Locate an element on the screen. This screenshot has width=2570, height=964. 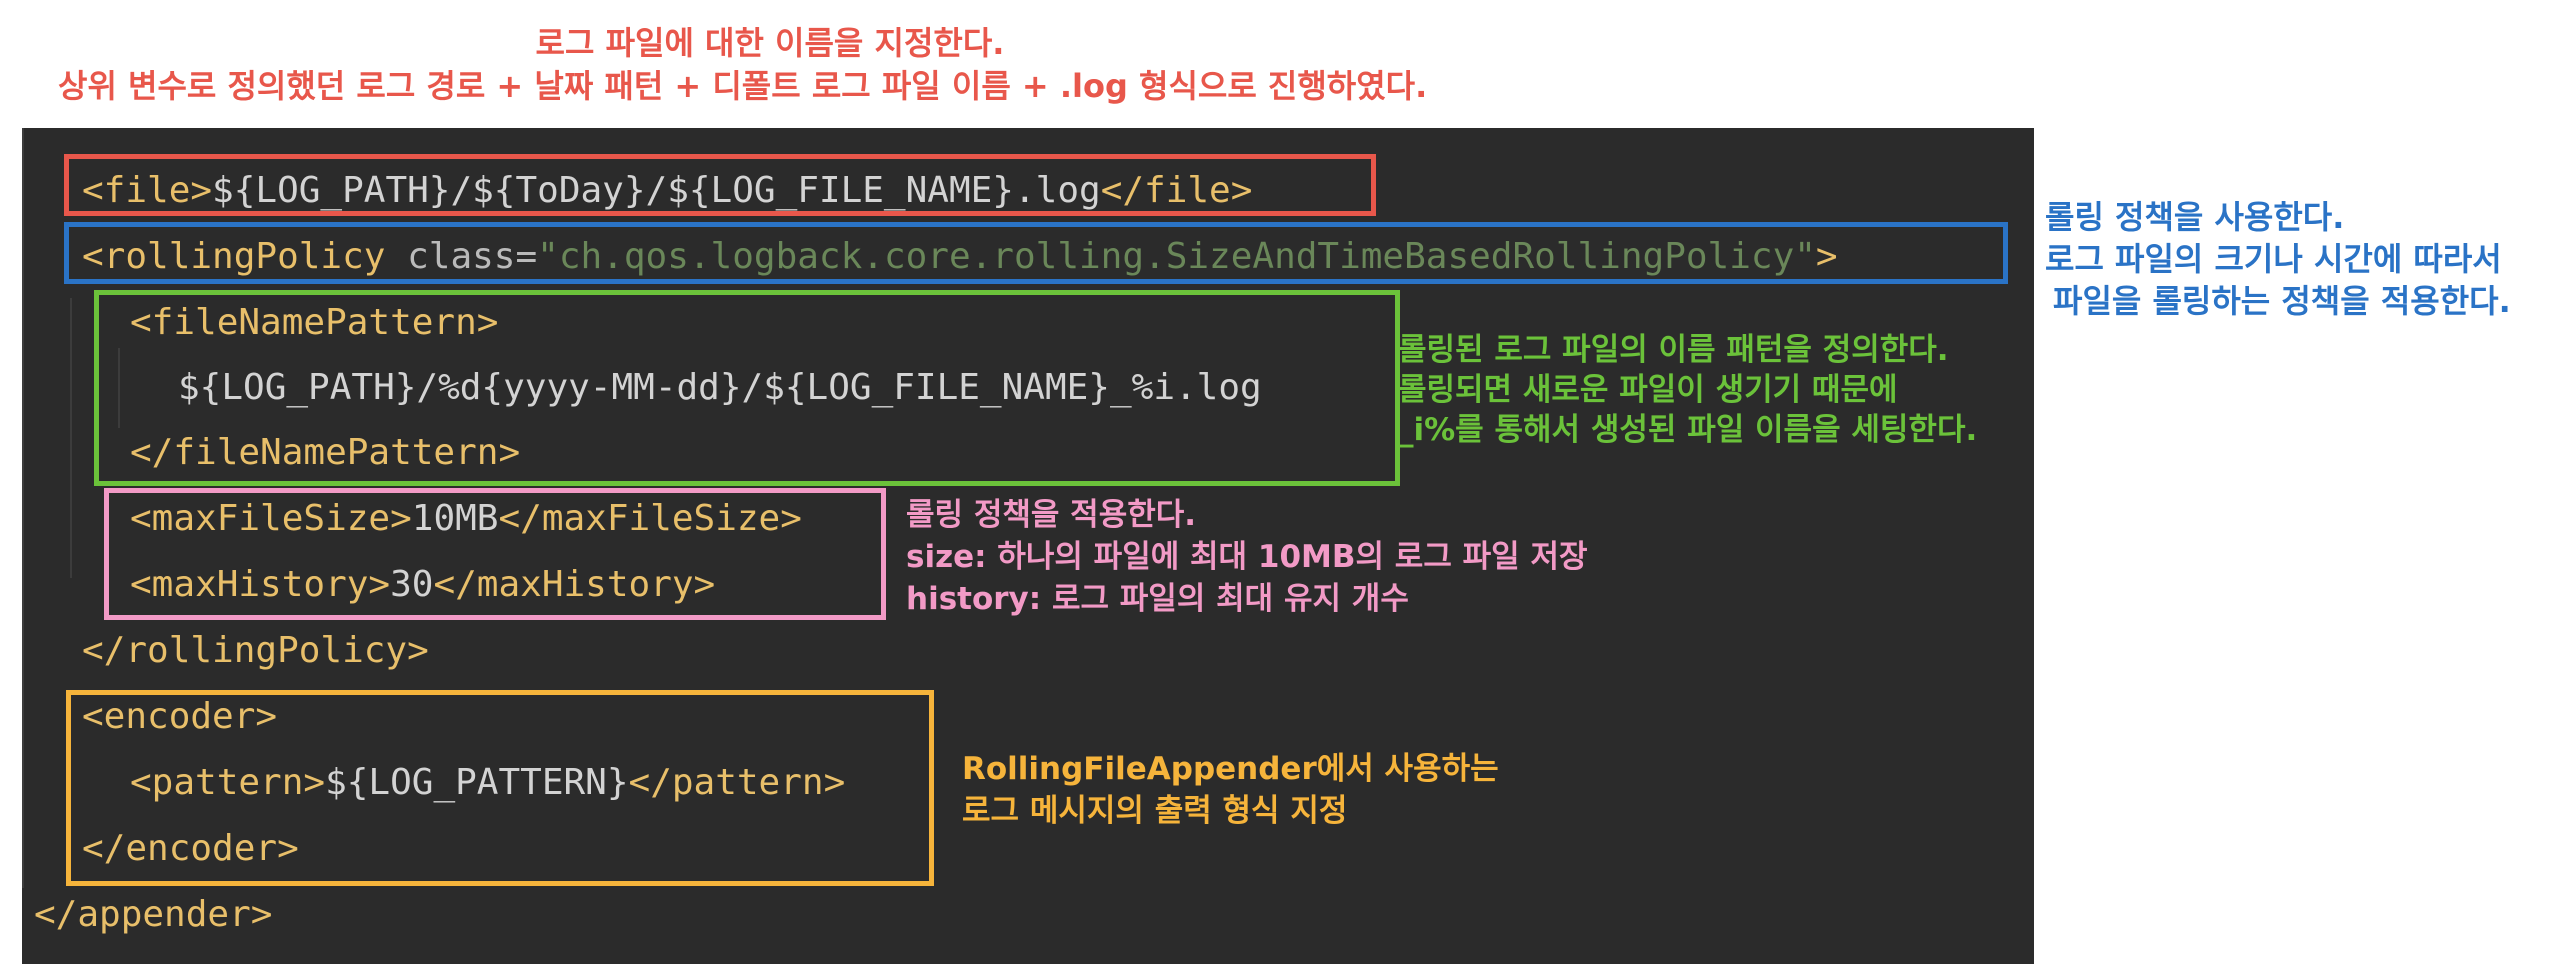
file-name-pattern-highlight-box is located at coordinates (747, 388).